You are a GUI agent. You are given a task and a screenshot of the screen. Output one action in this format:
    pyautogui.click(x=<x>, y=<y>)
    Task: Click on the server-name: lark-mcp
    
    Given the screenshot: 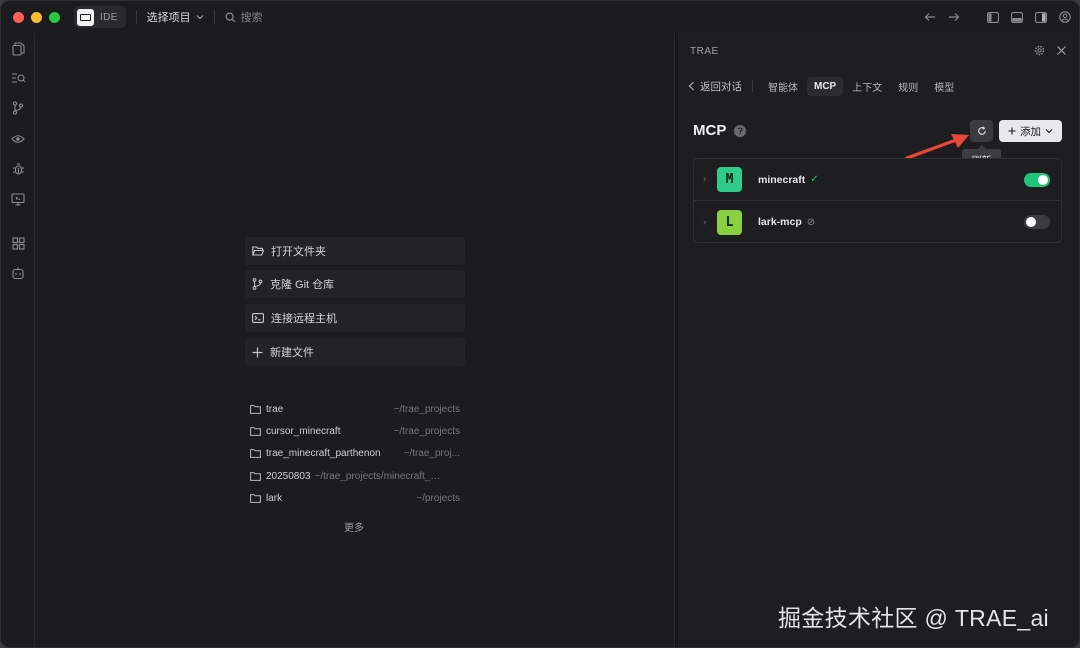 What is the action you would take?
    pyautogui.click(x=780, y=222)
    